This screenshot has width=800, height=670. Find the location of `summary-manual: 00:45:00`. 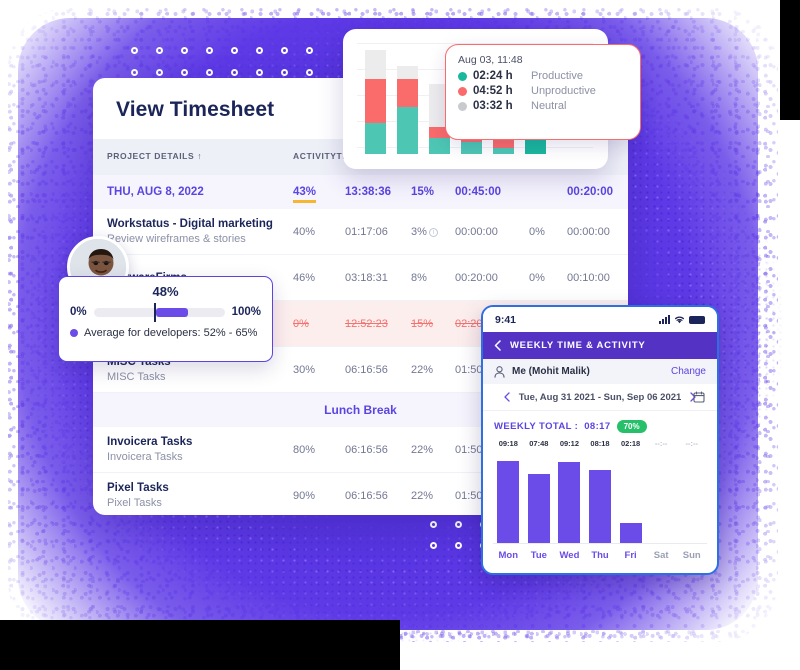

summary-manual: 00:45:00 is located at coordinates (478, 192).